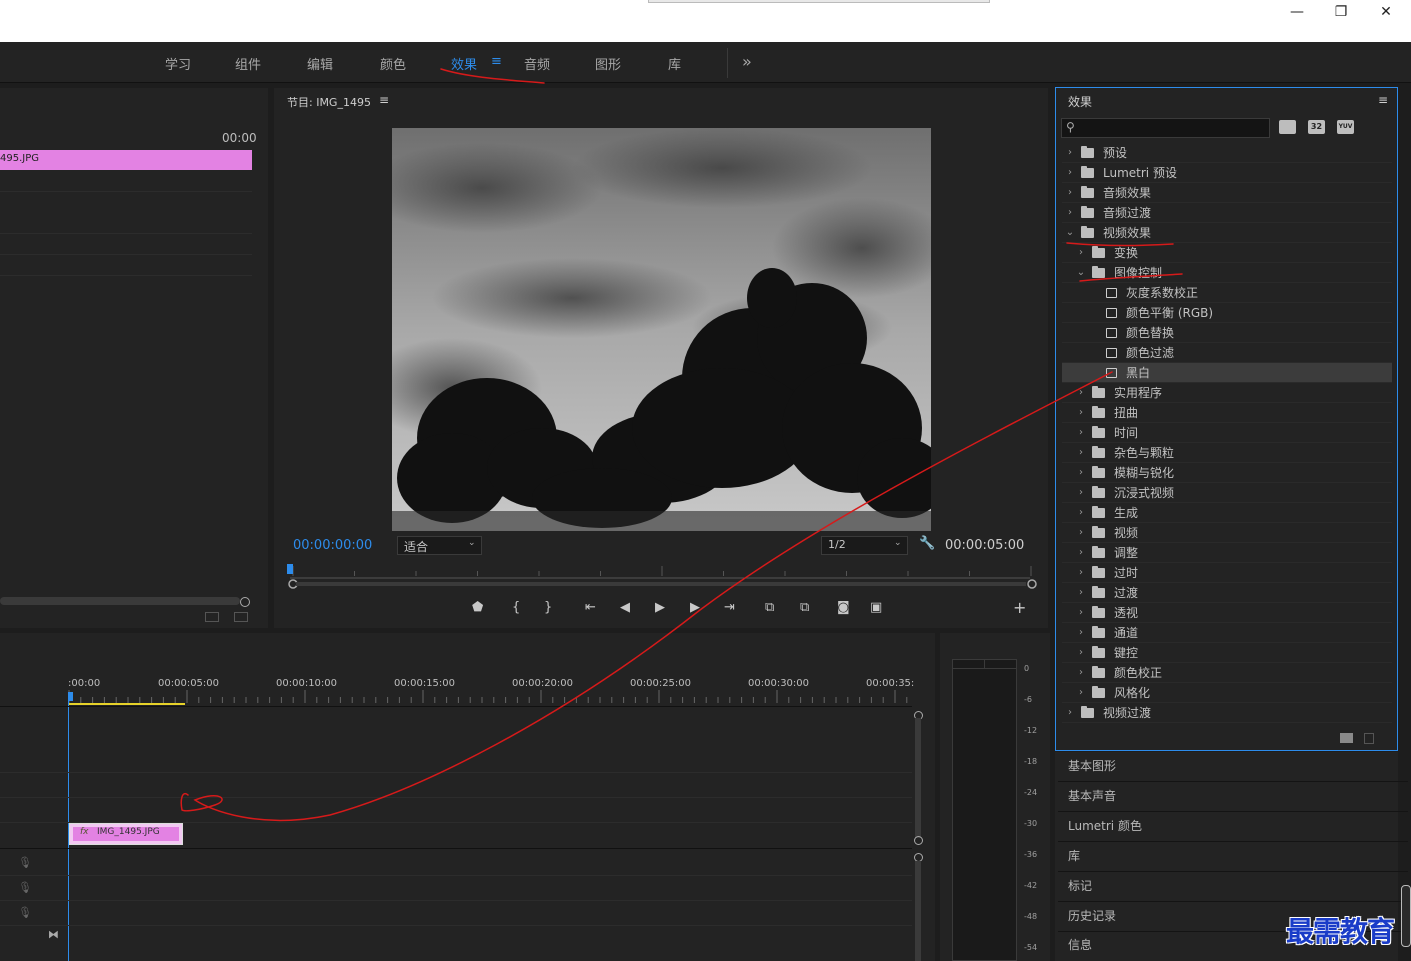  Describe the element at coordinates (1227, 373) in the screenshot. I see `effects-tree-item: 黑白` at that location.